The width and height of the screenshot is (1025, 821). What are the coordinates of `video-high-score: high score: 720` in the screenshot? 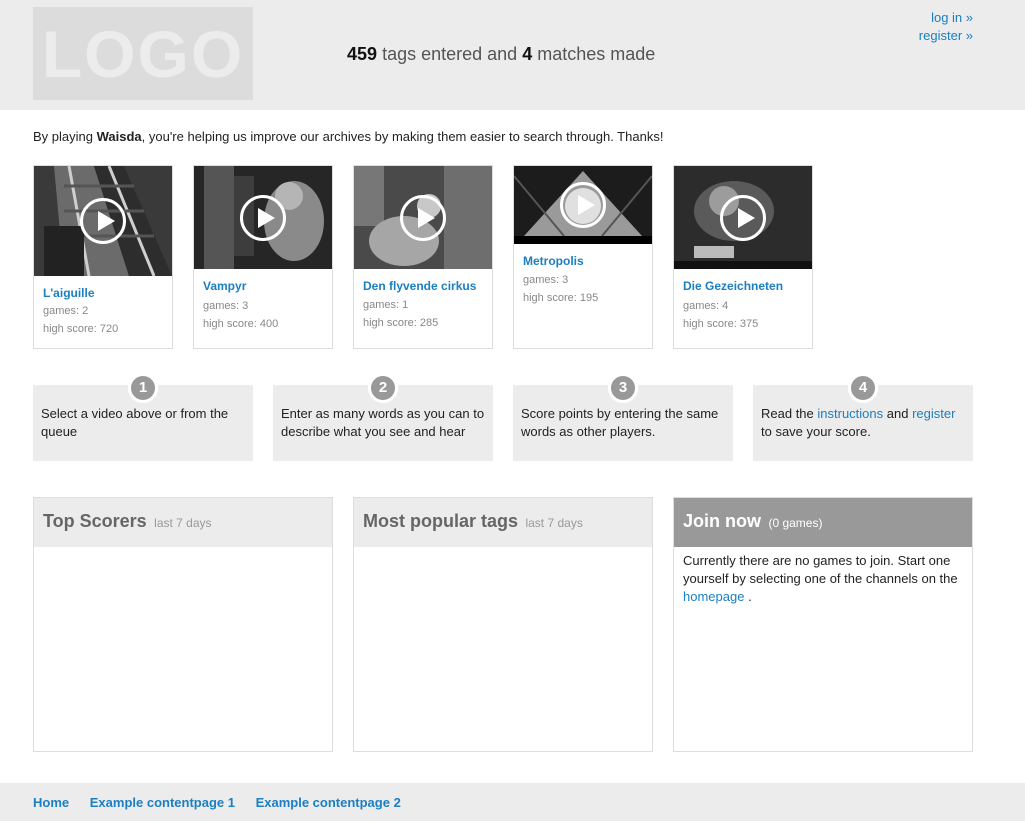 It's located at (81, 329).